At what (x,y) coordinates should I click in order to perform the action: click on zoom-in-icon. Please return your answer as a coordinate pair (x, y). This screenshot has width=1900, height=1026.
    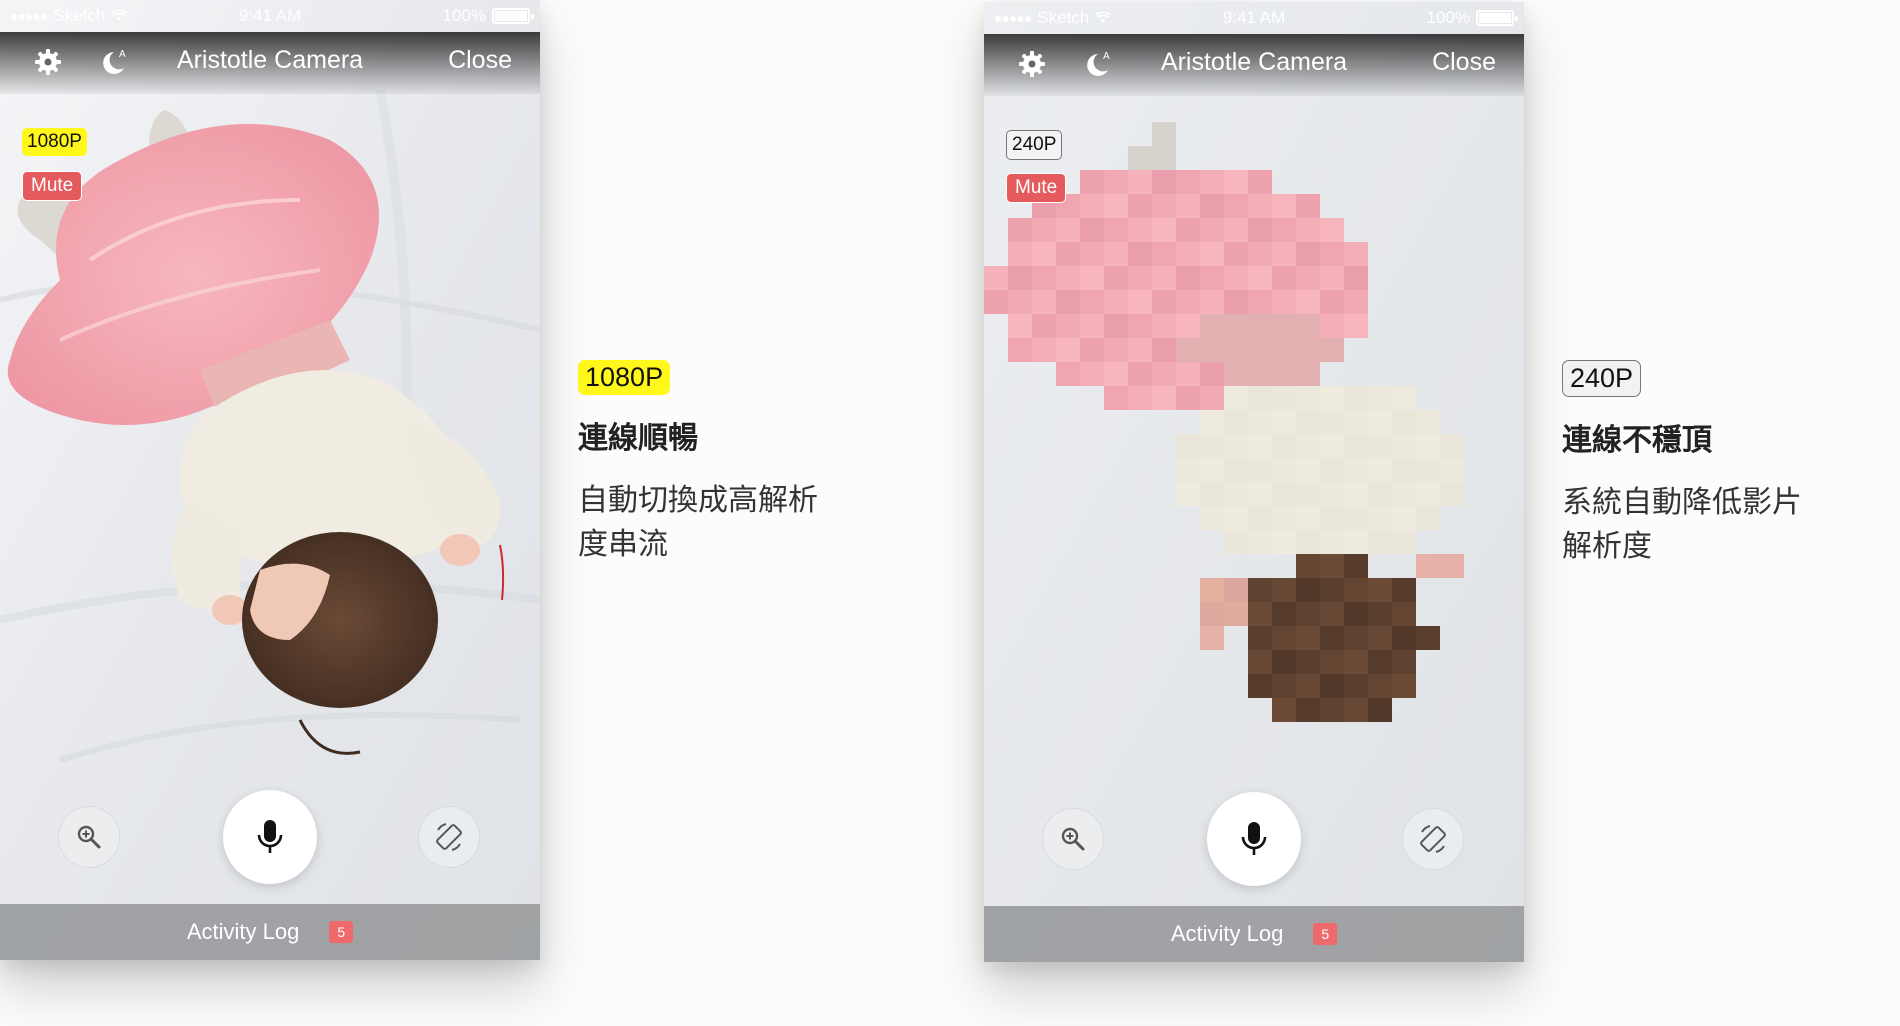
    Looking at the image, I should click on (89, 837).